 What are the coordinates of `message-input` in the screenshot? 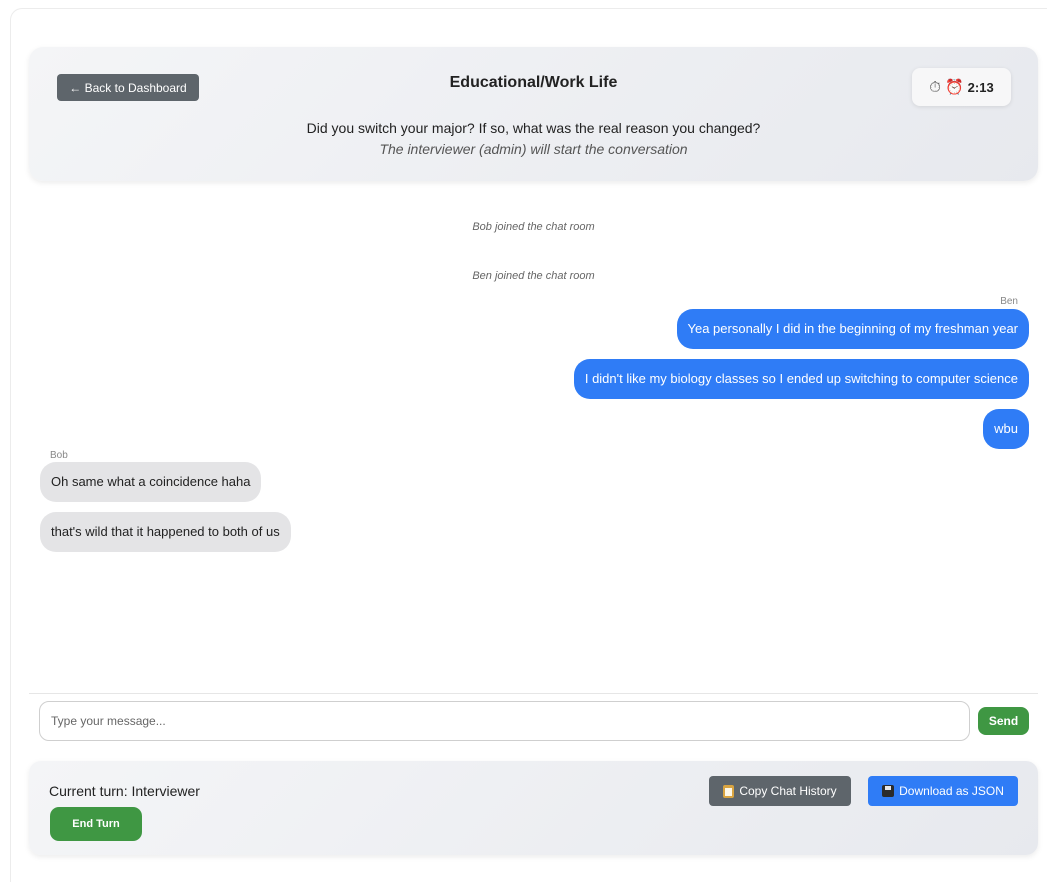 It's located at (504, 721).